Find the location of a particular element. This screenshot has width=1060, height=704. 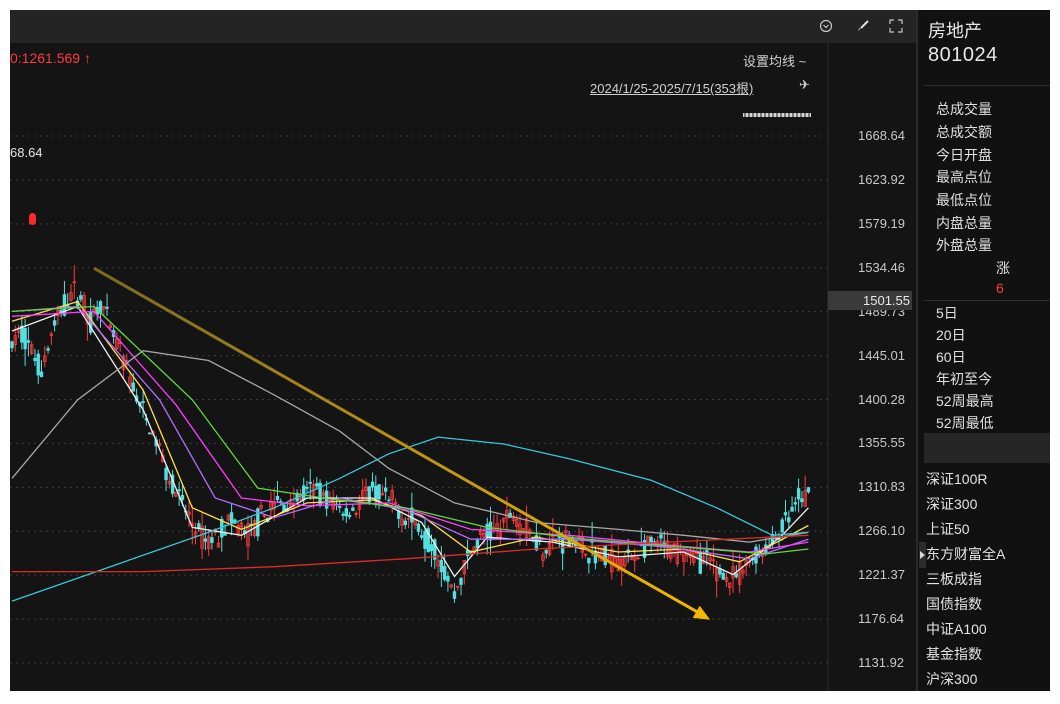

expand-arrow-icon is located at coordinates (922, 555).